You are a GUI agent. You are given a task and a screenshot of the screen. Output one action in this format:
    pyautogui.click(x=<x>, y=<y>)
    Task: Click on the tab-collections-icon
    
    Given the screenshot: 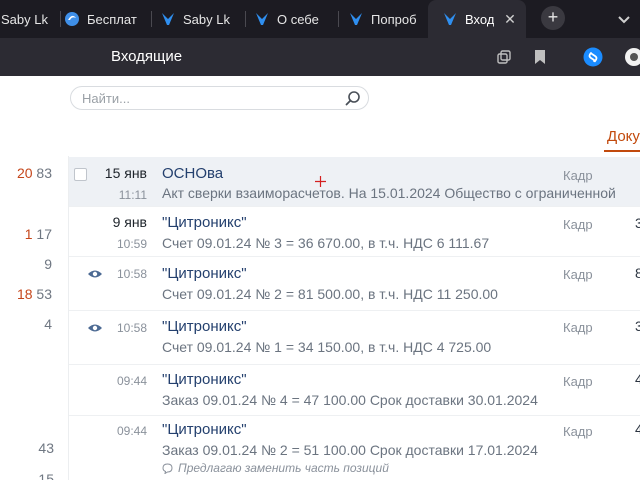 What is the action you would take?
    pyautogui.click(x=504, y=57)
    